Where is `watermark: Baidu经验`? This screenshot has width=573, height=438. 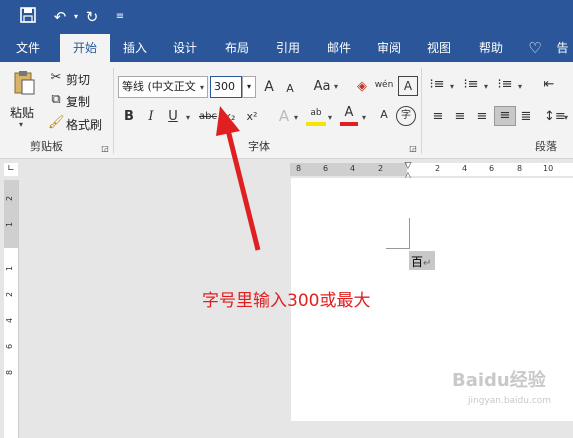
watermark: Baidu经验 is located at coordinates (499, 380).